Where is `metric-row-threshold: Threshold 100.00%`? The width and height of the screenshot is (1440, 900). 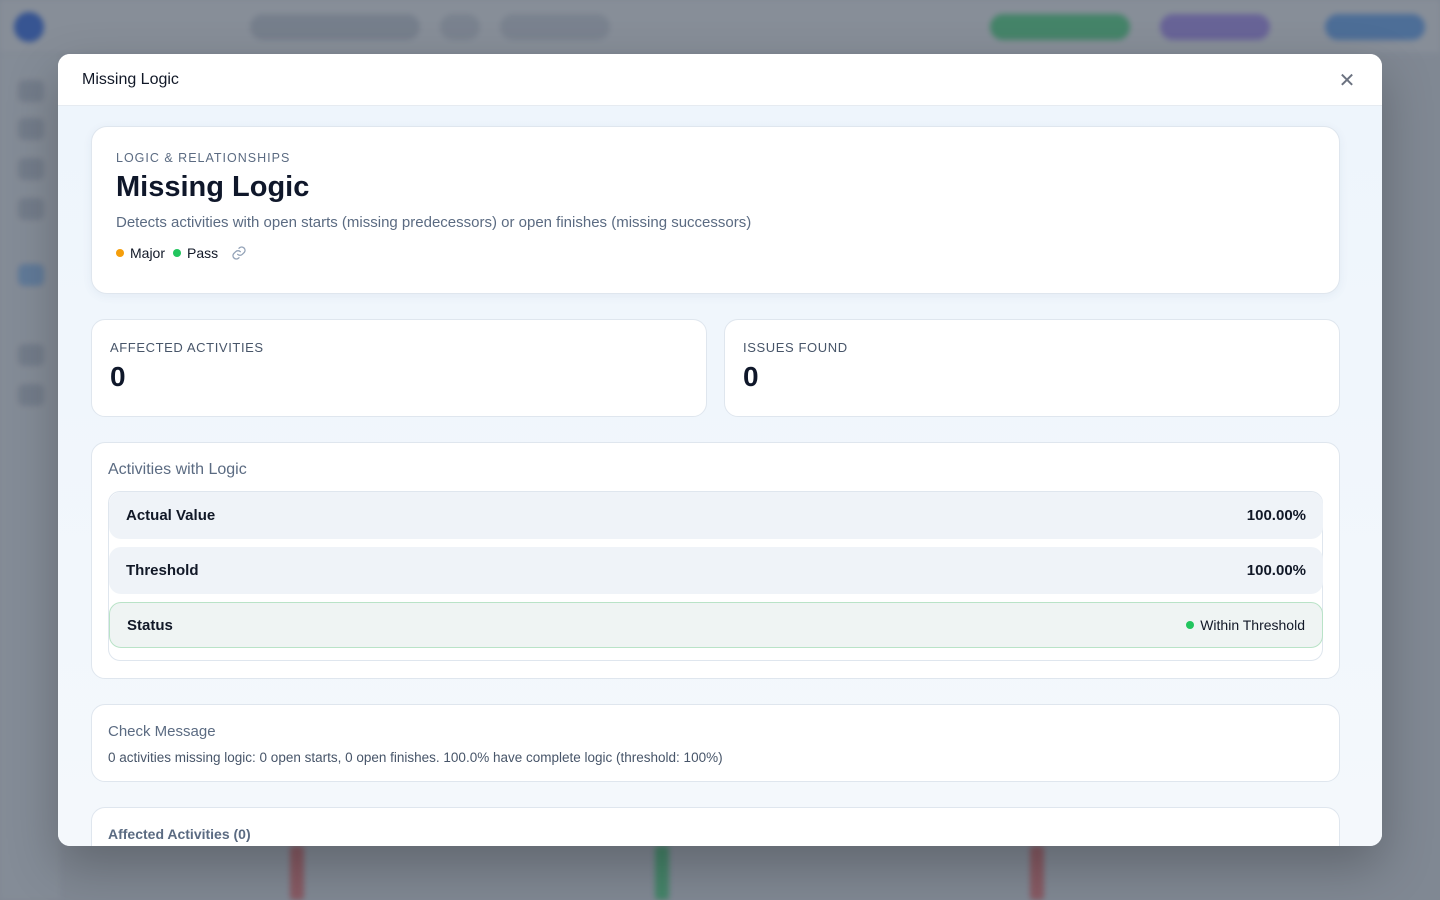
metric-row-threshold: Threshold 100.00% is located at coordinates (716, 570).